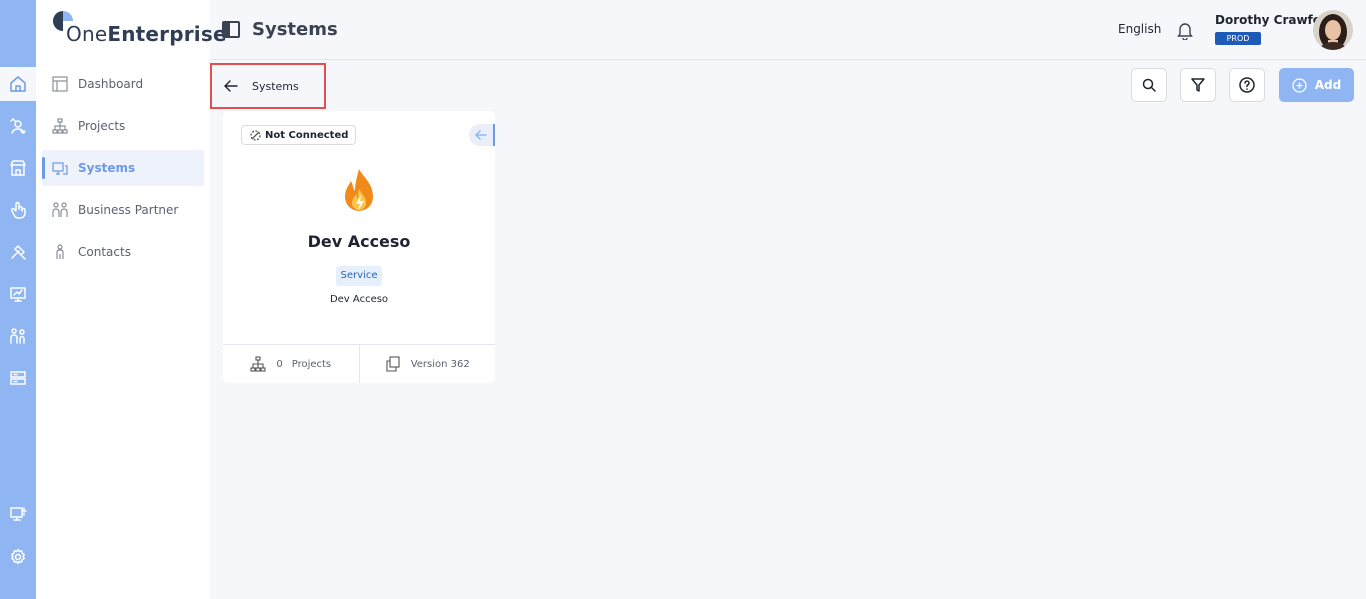 This screenshot has height=599, width=1366. Describe the element at coordinates (275, 86) in the screenshot. I see `breadcrumb-label: Systems` at that location.